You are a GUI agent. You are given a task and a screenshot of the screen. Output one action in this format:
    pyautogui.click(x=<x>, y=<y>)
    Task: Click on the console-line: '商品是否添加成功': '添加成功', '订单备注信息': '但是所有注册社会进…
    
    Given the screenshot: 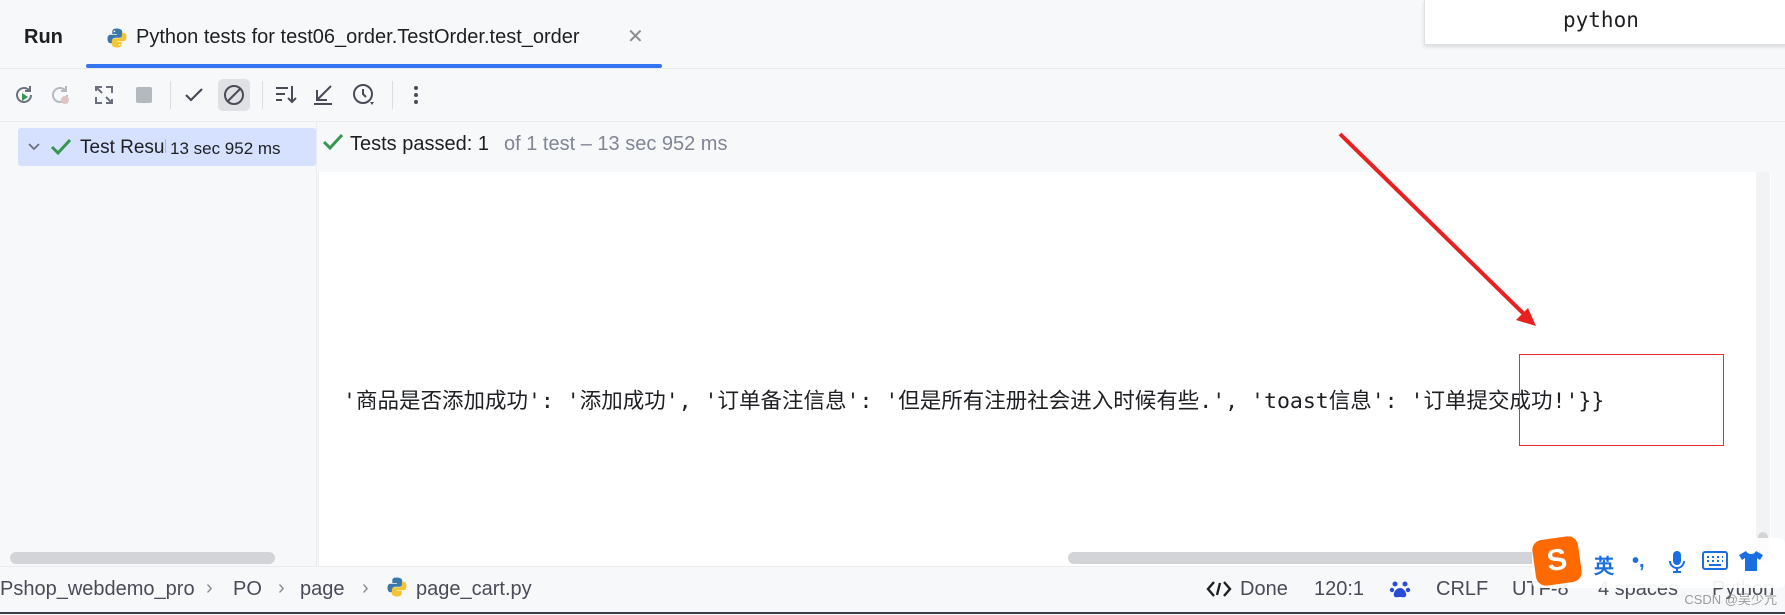 What is the action you would take?
    pyautogui.click(x=974, y=401)
    